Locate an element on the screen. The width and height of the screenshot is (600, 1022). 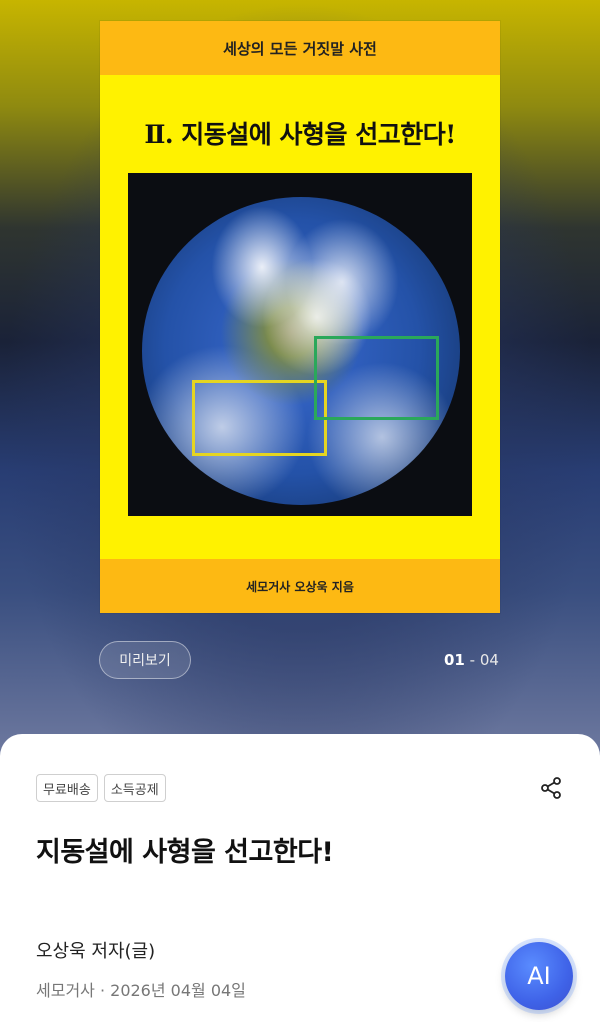
tag-list: 무료배송 소득공제 is located at coordinates (101, 788).